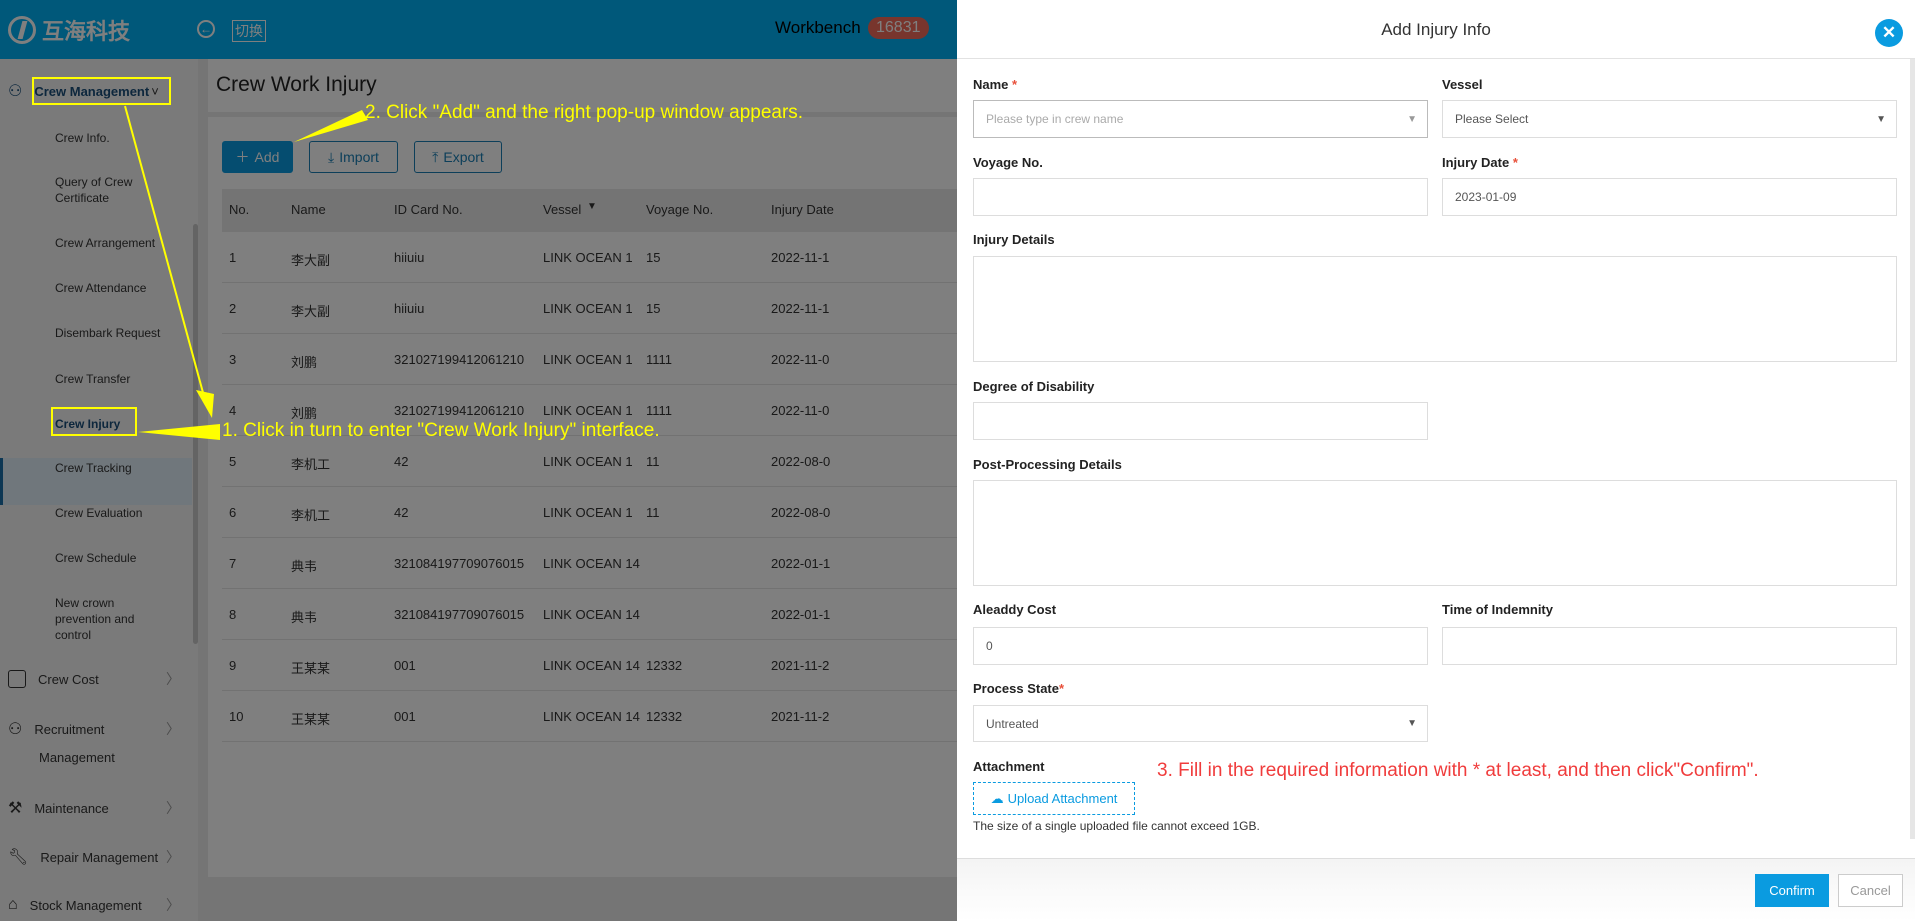 The height and width of the screenshot is (921, 1915). Describe the element at coordinates (246, 272) in the screenshot. I see `annotation-arrows` at that location.